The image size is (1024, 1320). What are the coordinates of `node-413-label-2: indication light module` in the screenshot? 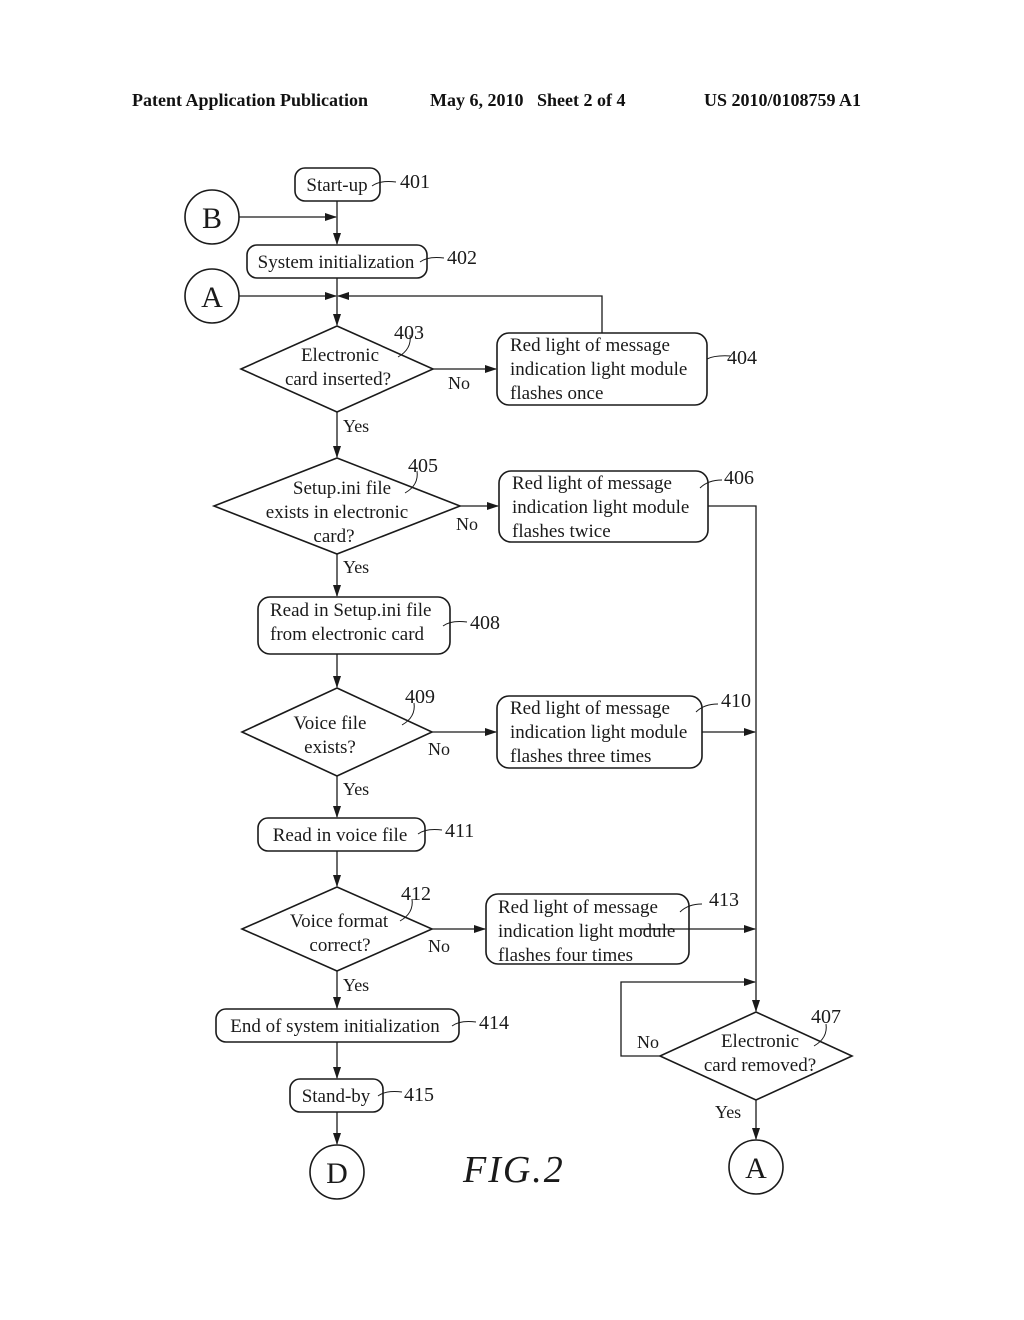 It's located at (586, 931).